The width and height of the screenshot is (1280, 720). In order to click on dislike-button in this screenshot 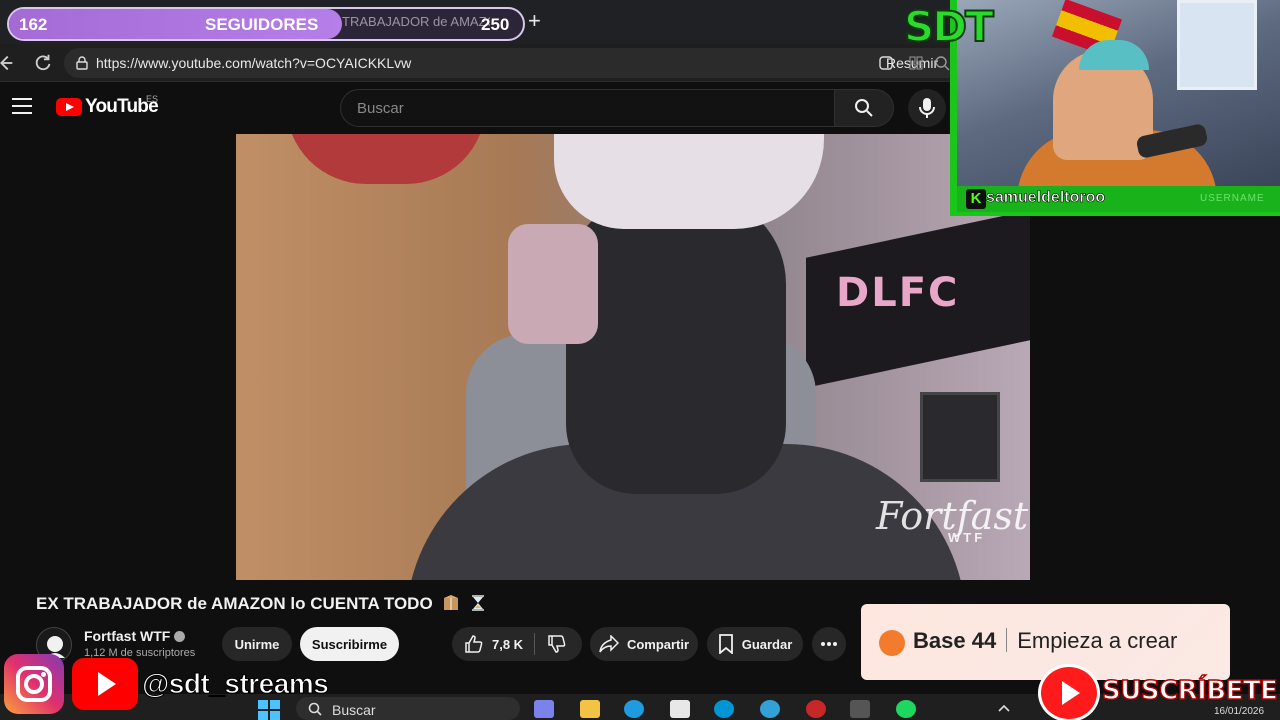, I will do `click(555, 644)`.